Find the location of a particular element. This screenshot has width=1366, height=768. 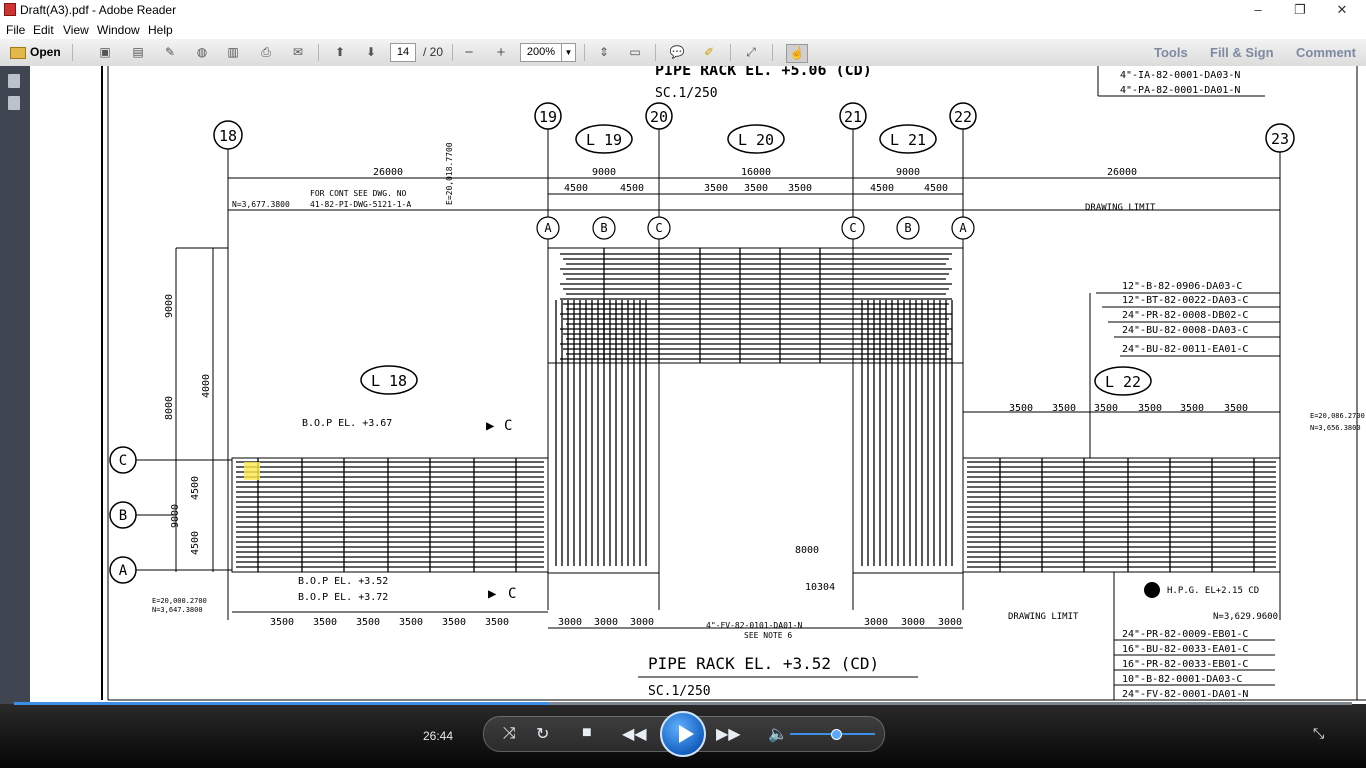

highlight-icon: ✐ is located at coordinates (709, 52).